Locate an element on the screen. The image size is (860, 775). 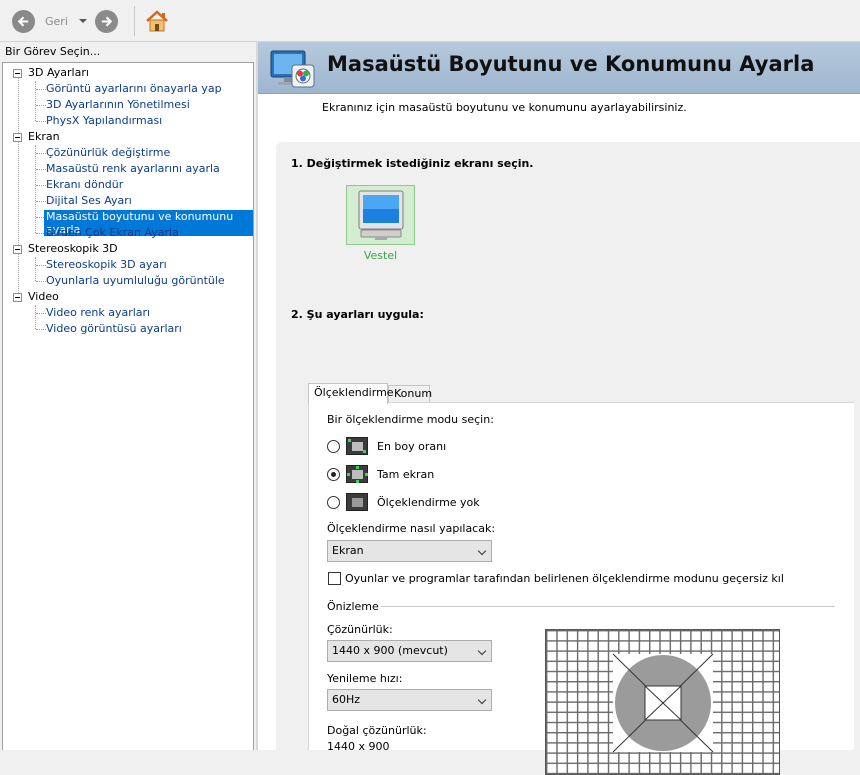
toolbar: Geri is located at coordinates (430, 21).